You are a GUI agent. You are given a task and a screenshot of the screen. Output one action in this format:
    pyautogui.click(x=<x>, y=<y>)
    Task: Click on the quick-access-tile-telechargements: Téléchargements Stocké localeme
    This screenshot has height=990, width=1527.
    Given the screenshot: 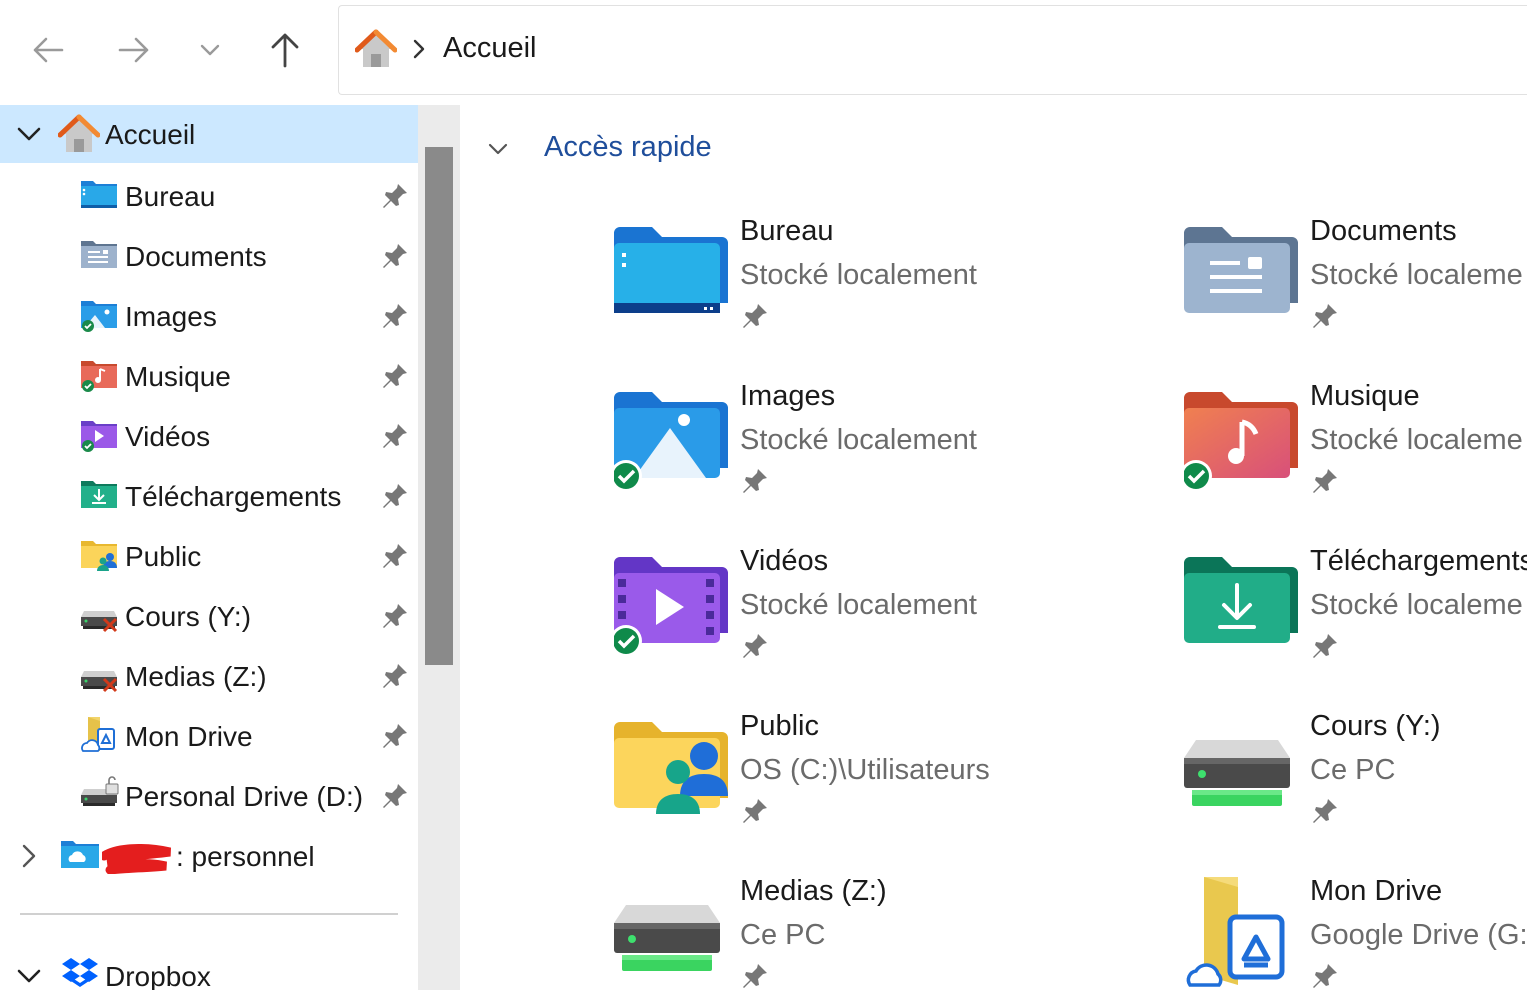 What is the action you would take?
    pyautogui.click(x=1355, y=620)
    